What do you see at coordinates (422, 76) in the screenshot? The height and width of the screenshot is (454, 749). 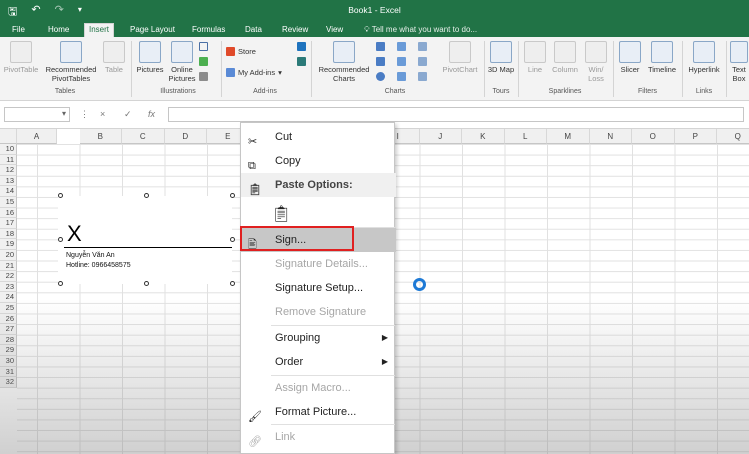 I see `scatter-chart-button` at bounding box center [422, 76].